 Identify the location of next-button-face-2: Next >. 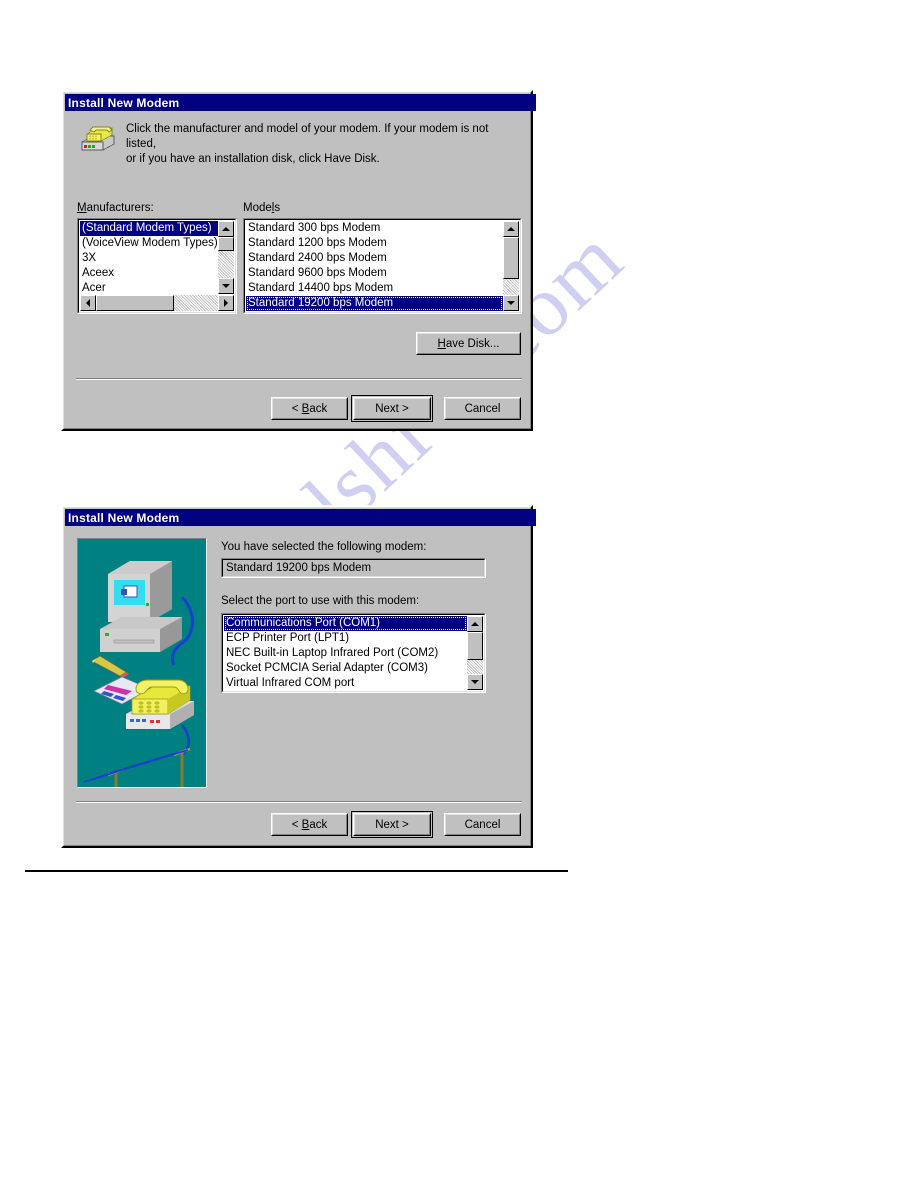
(392, 824).